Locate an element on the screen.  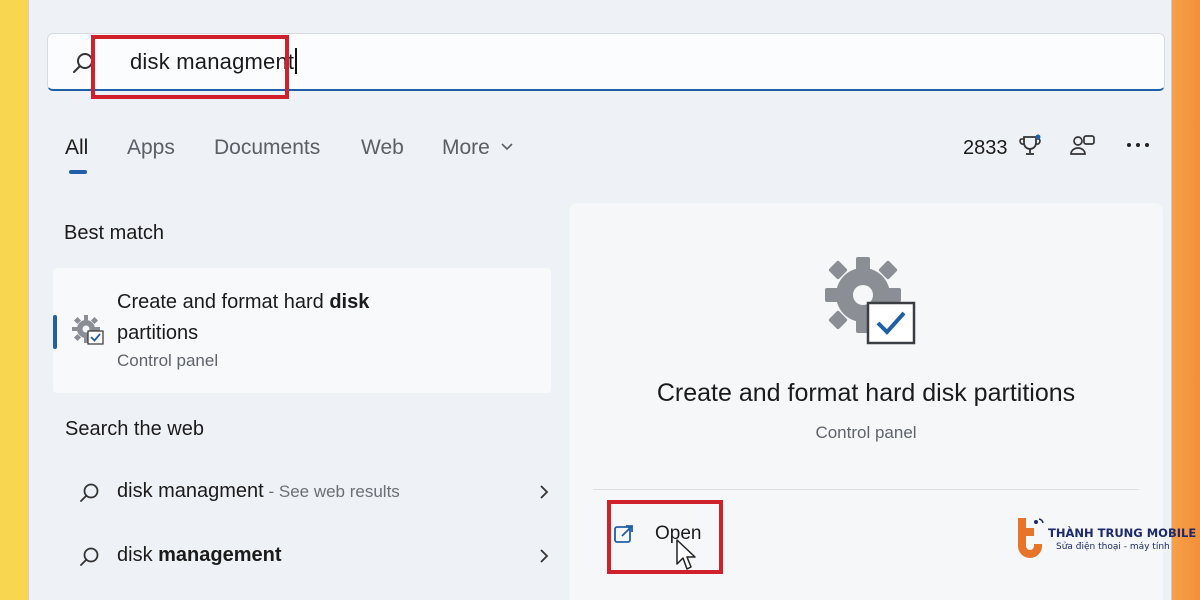
highlight-box-search is located at coordinates (190, 67).